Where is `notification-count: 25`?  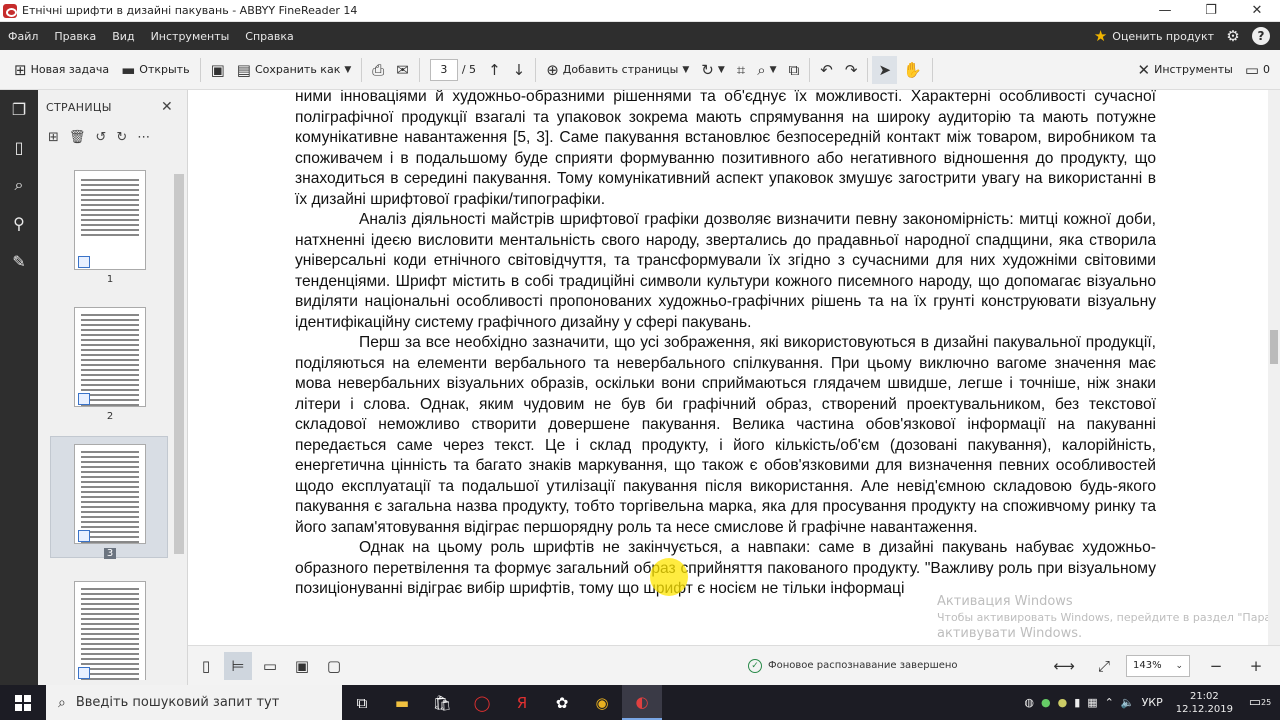
notification-count: 25 is located at coordinates (1266, 702).